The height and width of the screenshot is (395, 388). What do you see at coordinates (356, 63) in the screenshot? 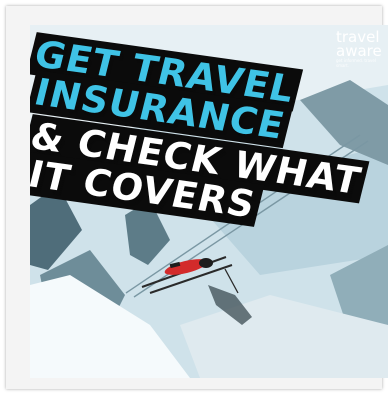
I see `logo-tagline: get informed. travel smart.` at bounding box center [356, 63].